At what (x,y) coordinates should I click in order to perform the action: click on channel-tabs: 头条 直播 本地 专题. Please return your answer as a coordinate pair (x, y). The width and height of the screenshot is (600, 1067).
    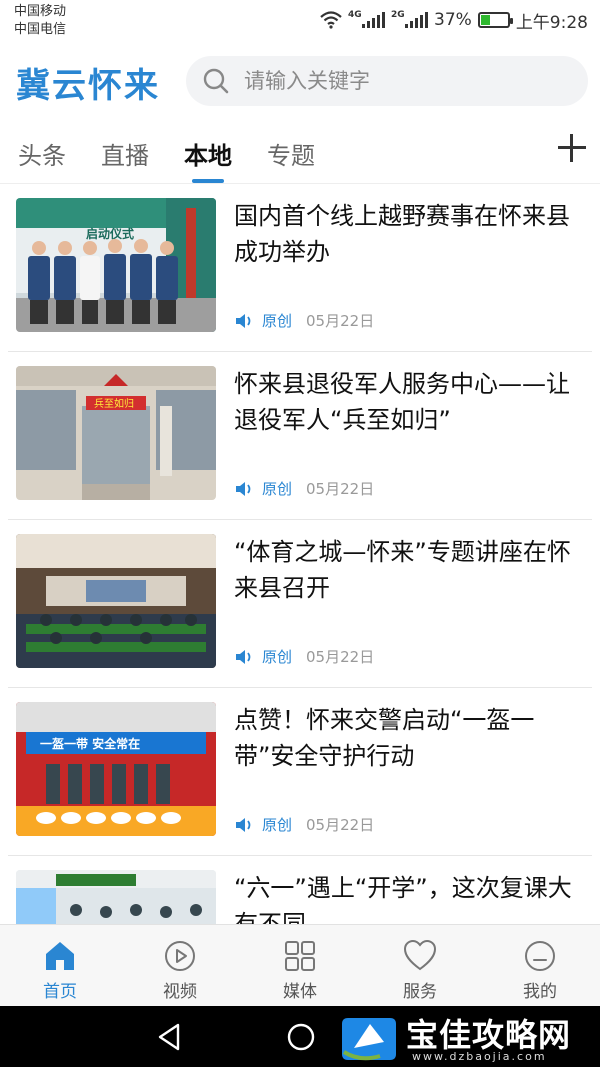
    Looking at the image, I should click on (300, 153).